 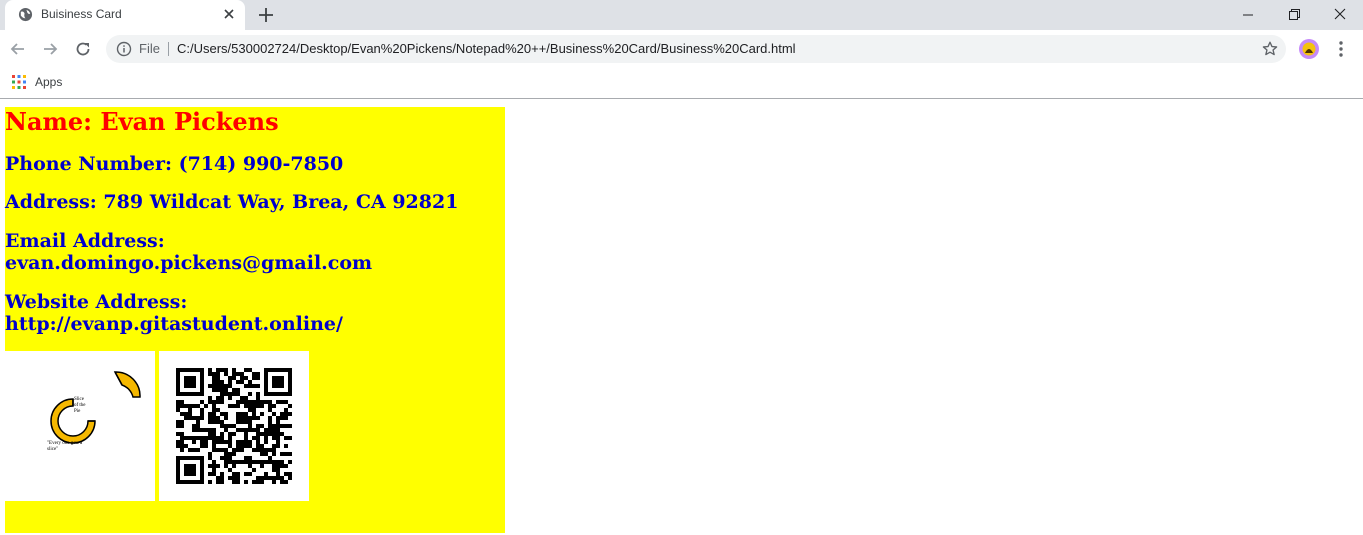 What do you see at coordinates (83, 49) in the screenshot?
I see `reload-icon` at bounding box center [83, 49].